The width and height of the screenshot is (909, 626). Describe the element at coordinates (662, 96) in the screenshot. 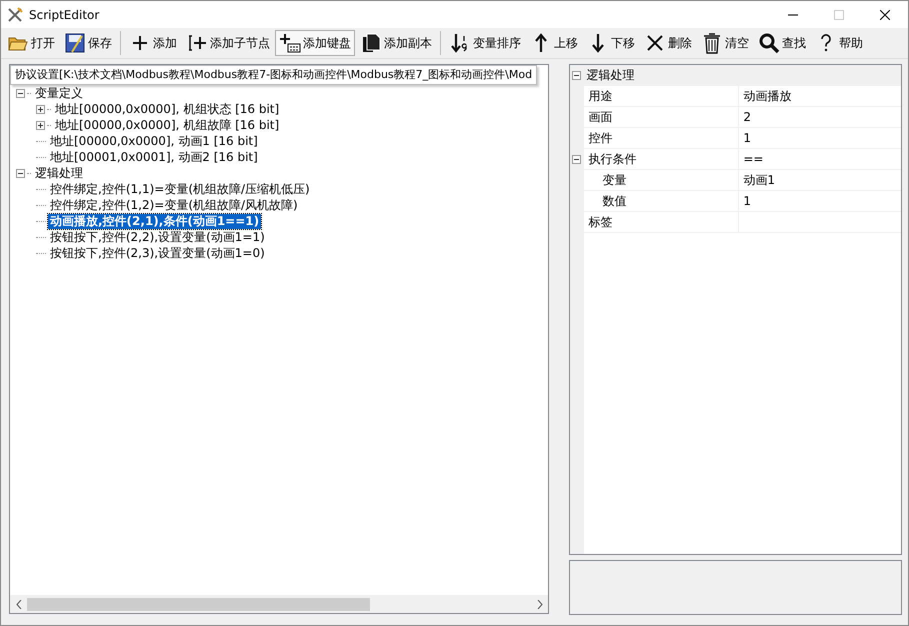

I see `property-name: 用途` at that location.